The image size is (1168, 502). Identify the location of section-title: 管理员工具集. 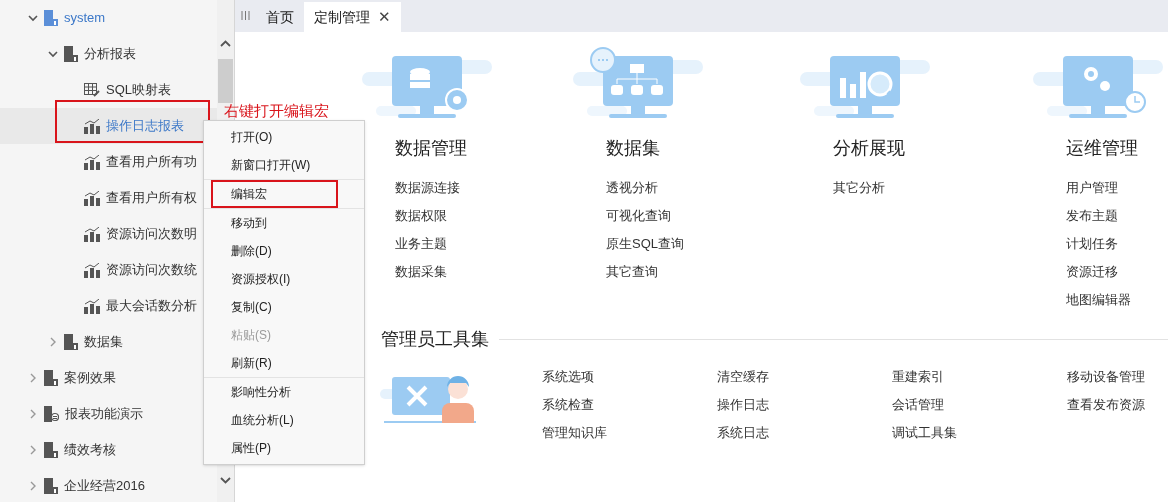
(435, 339).